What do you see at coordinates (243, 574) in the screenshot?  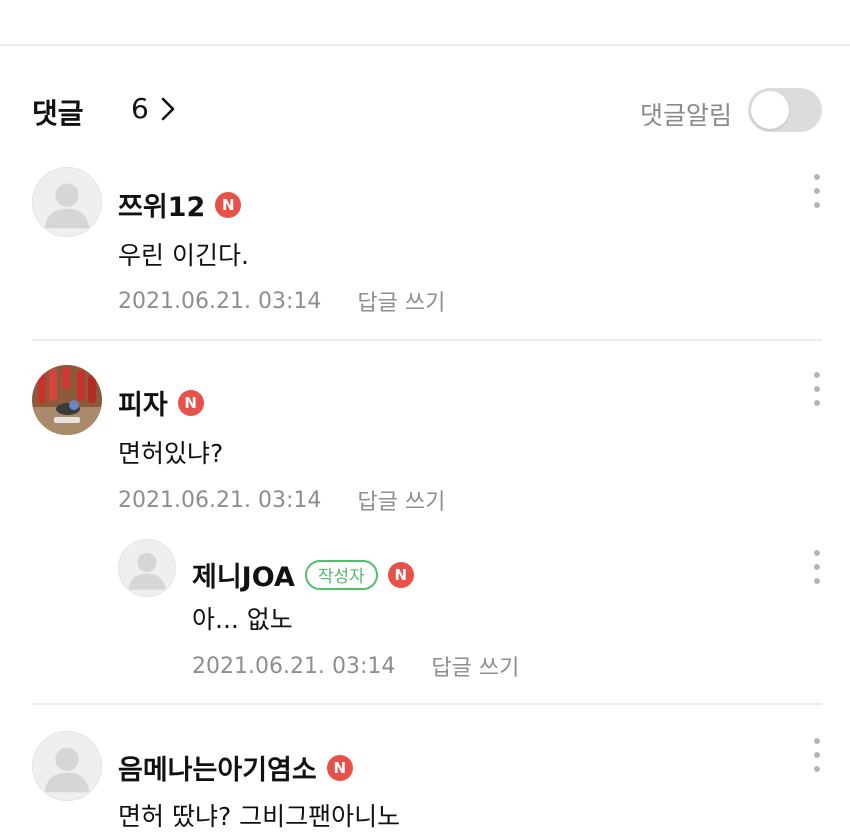 I see `nickname: 제니JOA` at bounding box center [243, 574].